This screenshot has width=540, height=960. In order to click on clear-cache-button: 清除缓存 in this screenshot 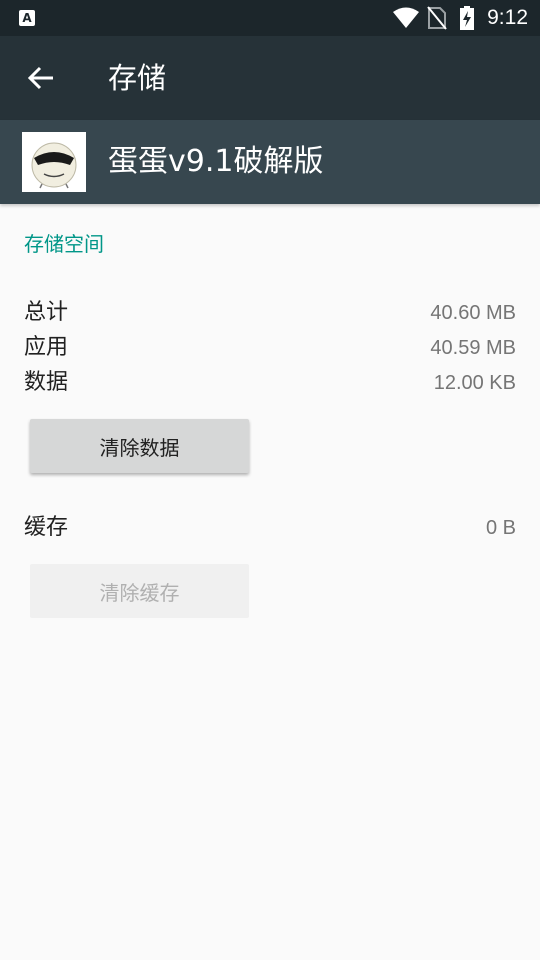, I will do `click(139, 591)`.